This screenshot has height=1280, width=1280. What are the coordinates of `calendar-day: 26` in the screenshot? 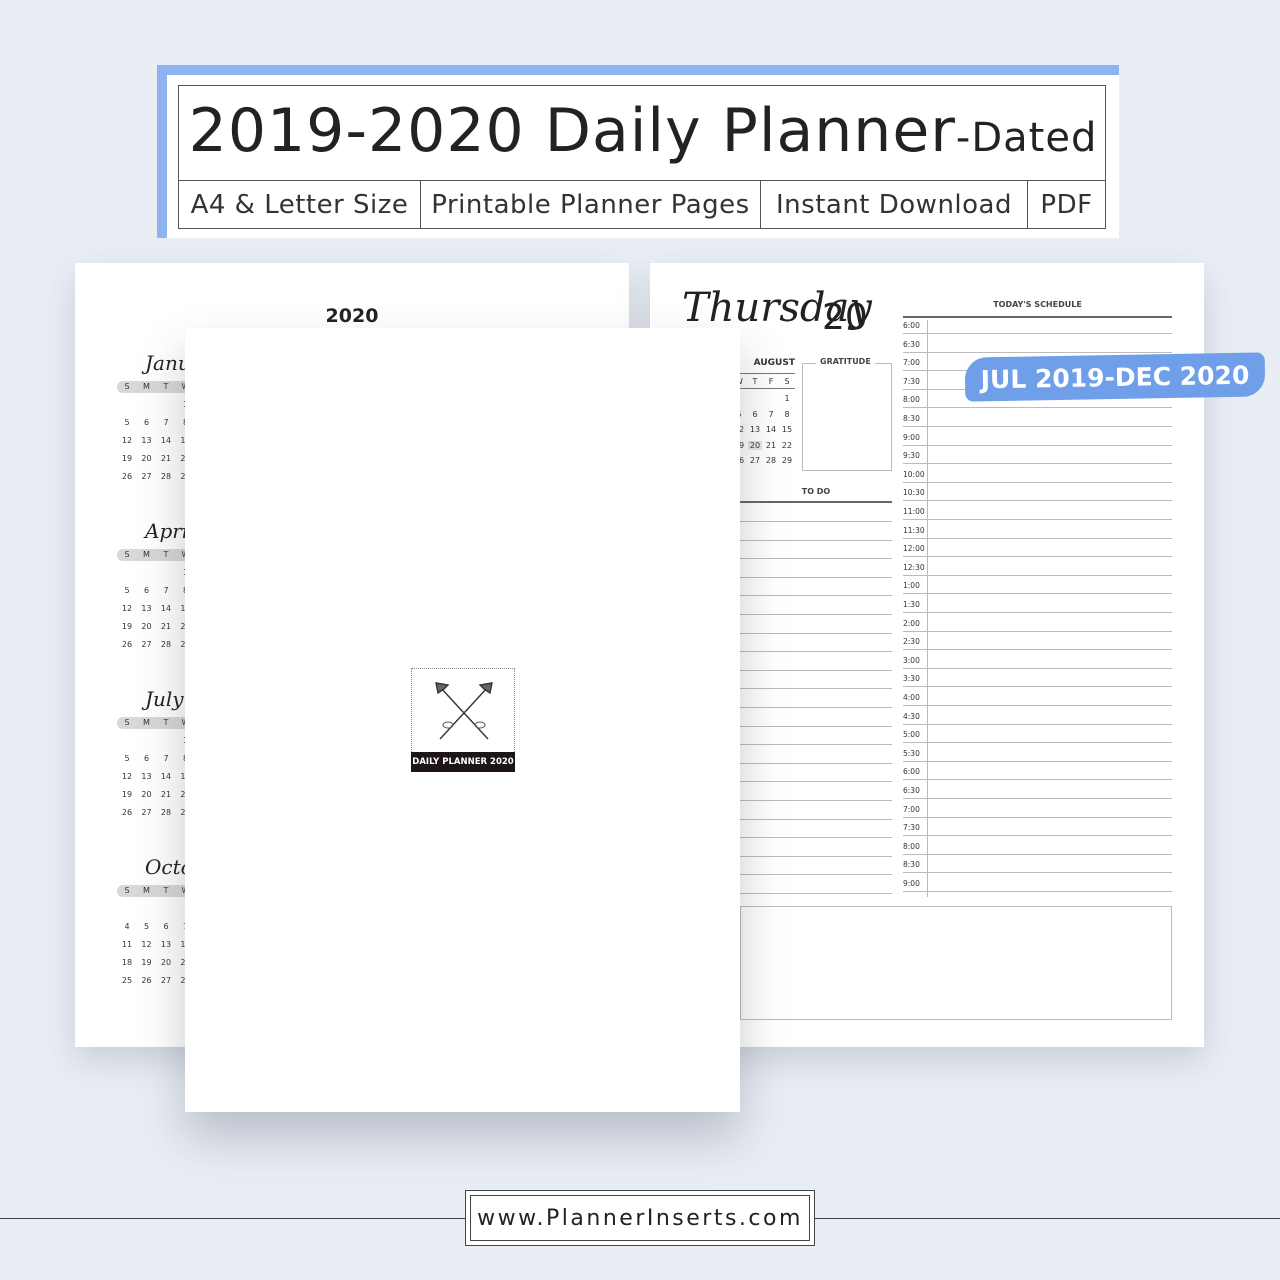 It's located at (146, 980).